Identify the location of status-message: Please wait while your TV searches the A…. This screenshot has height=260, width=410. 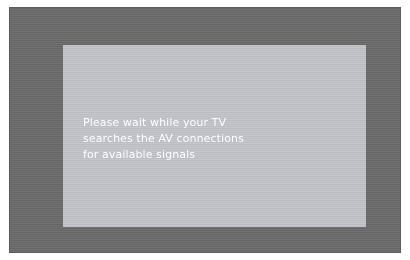
(218, 139).